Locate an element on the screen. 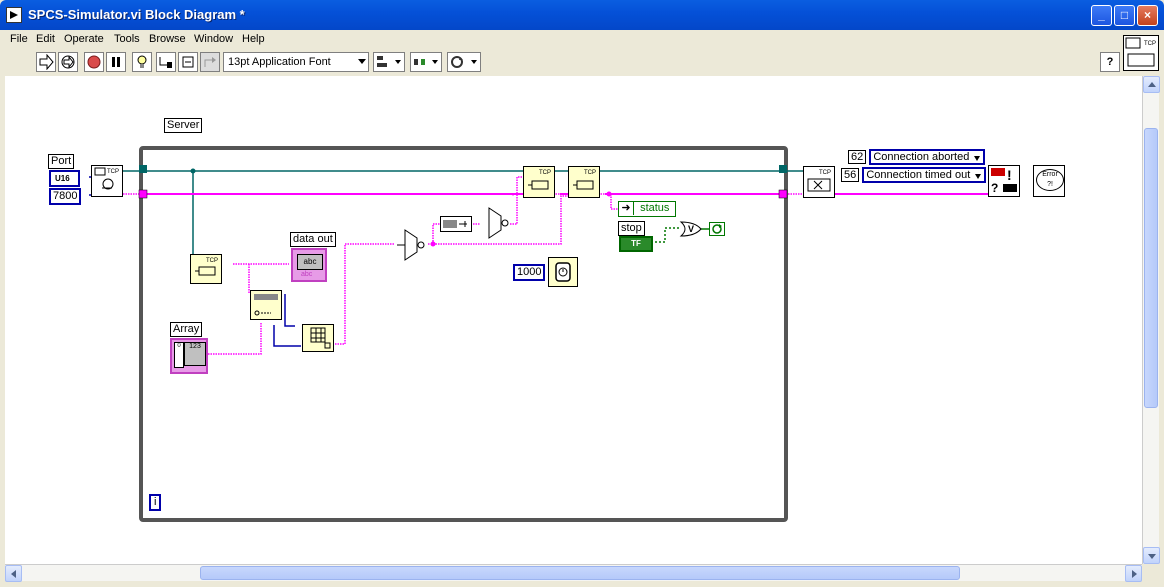 The height and width of the screenshot is (587, 1164). port-control: U16 is located at coordinates (64, 178).